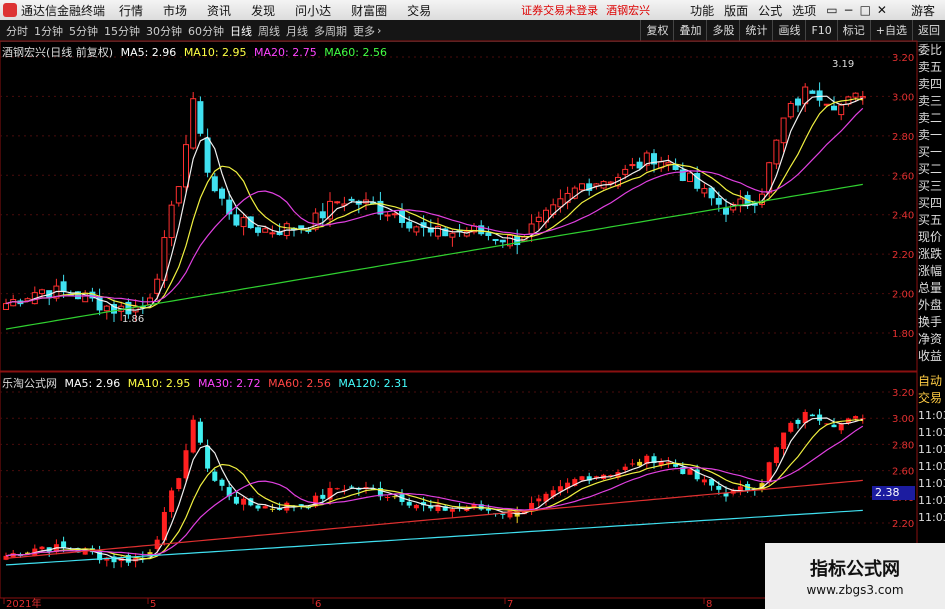  What do you see at coordinates (931, 237) in the screenshot?
I see `side-price: 现价` at bounding box center [931, 237].